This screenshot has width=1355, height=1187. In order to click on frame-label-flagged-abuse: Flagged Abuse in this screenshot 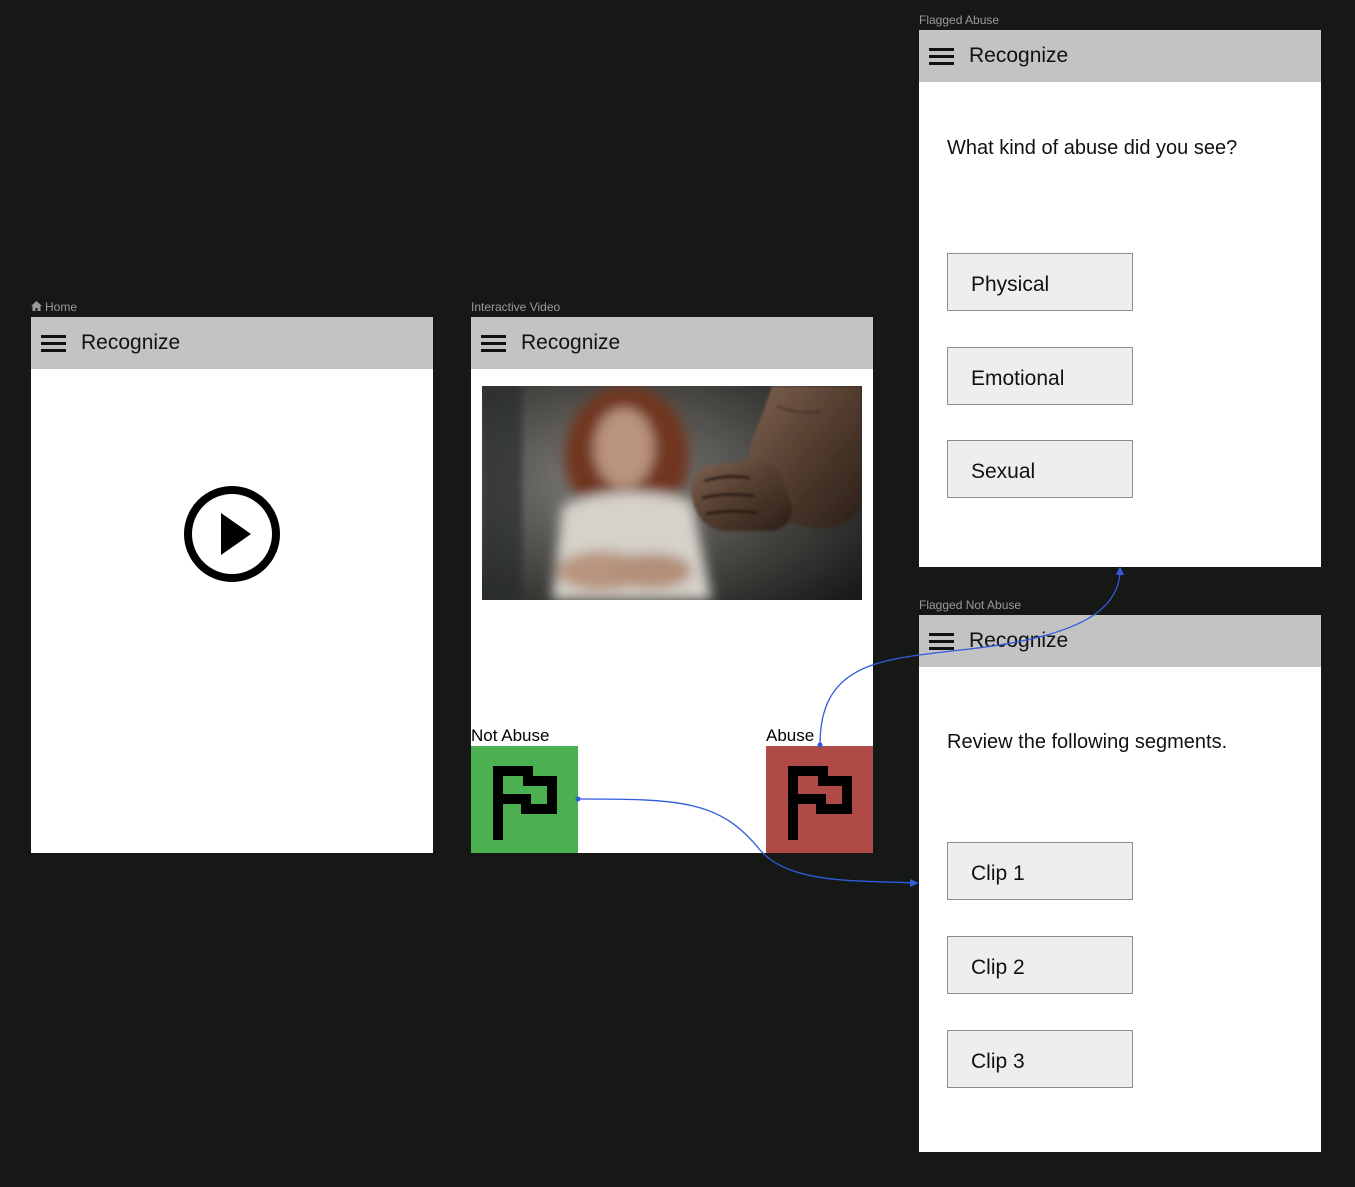, I will do `click(959, 20)`.